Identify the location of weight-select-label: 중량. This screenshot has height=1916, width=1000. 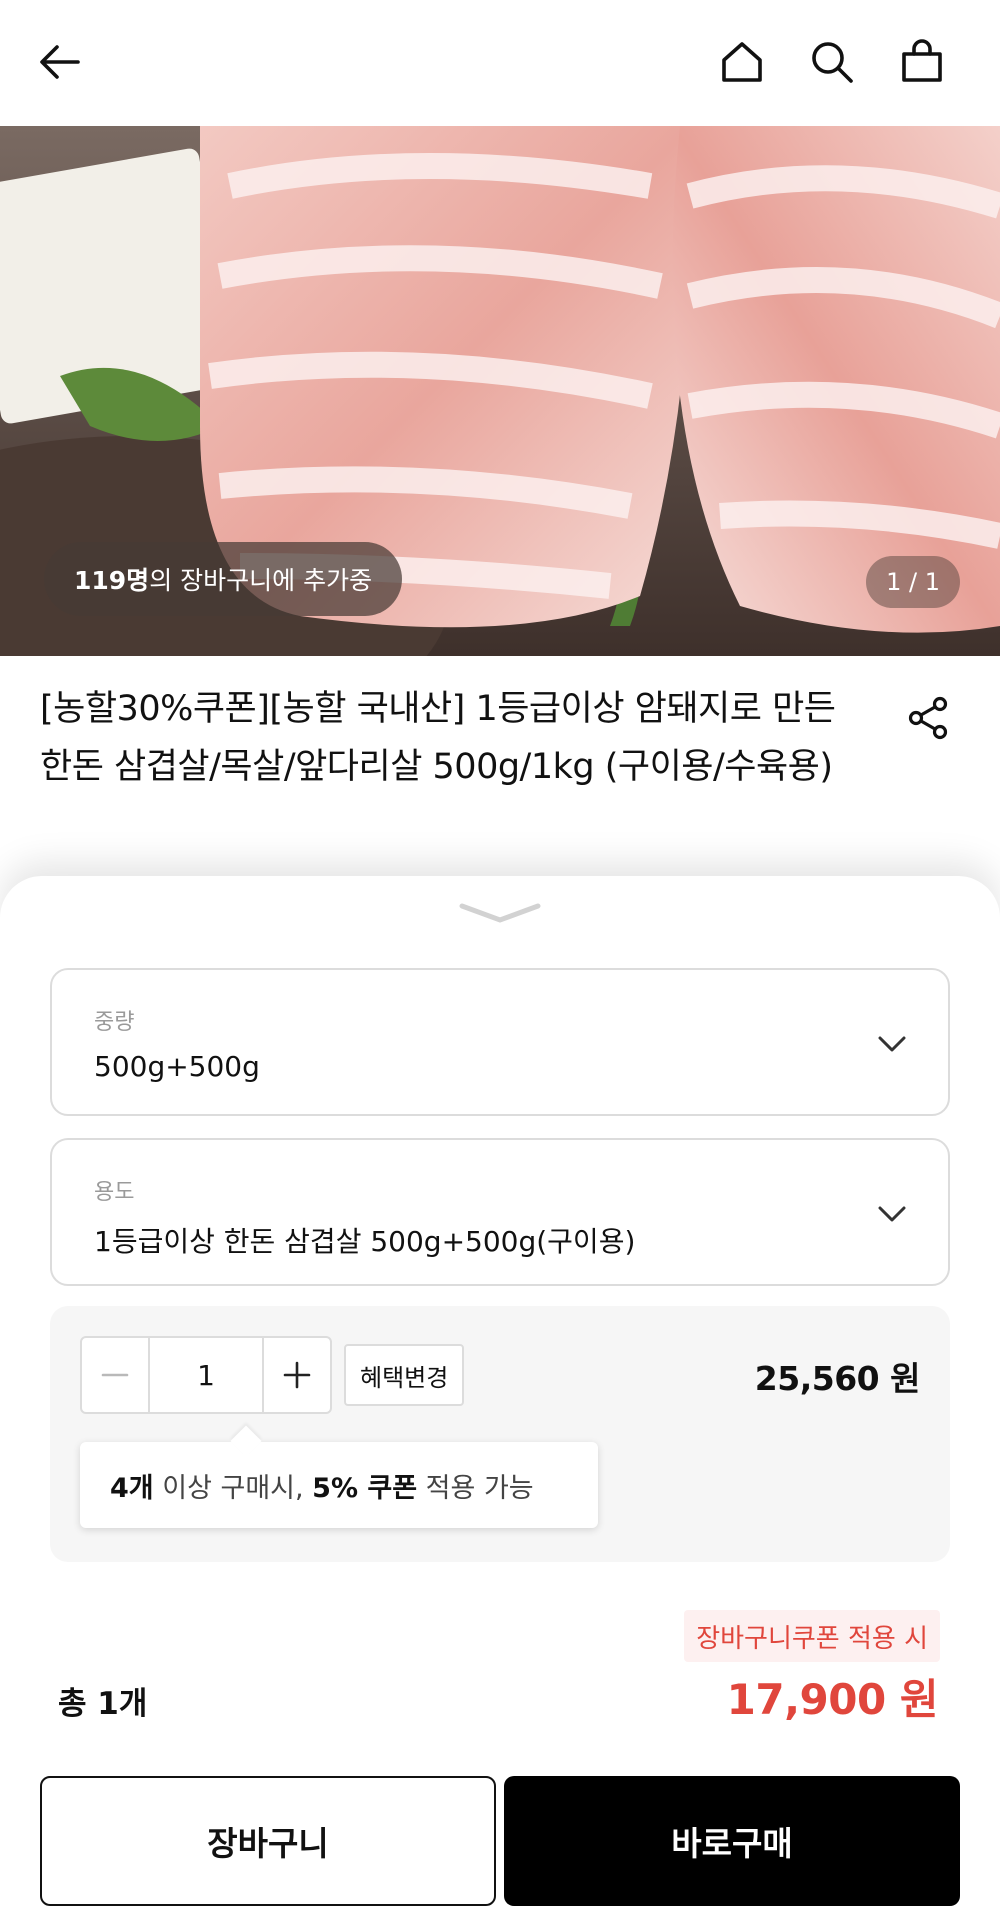
(114, 1022).